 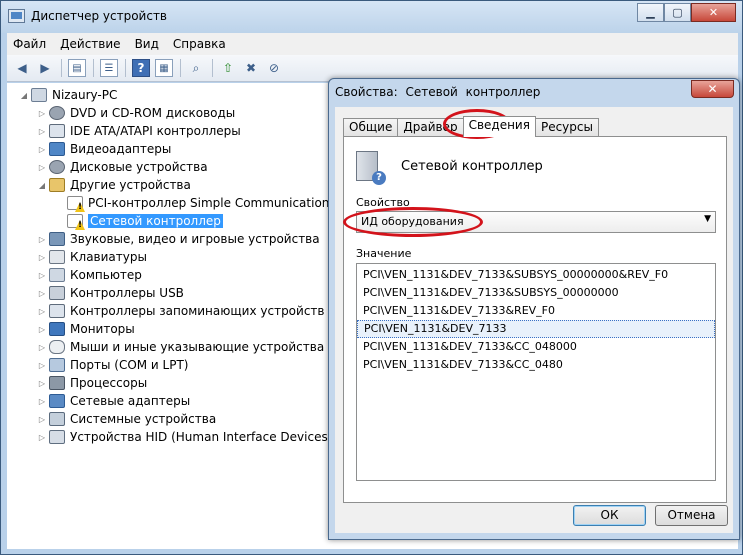 I want to click on tree-label: Контроллеры запоминающих устройств, so click(x=197, y=311).